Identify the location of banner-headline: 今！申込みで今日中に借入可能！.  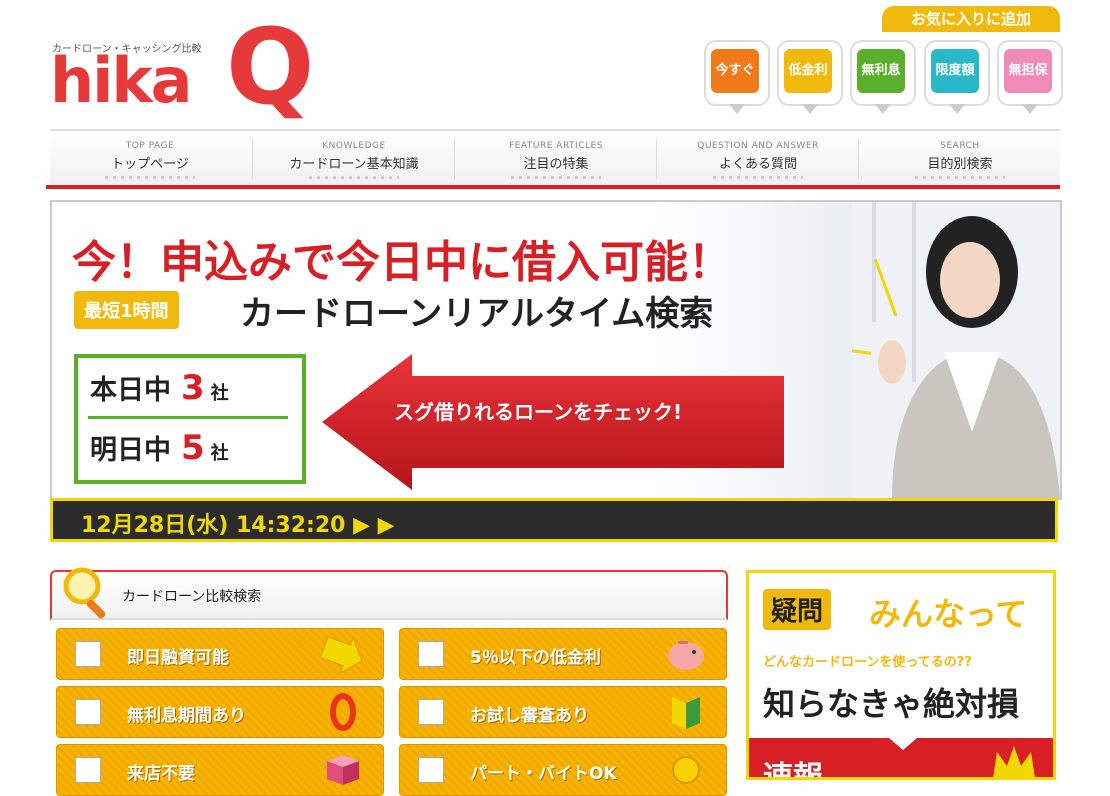
(402, 262).